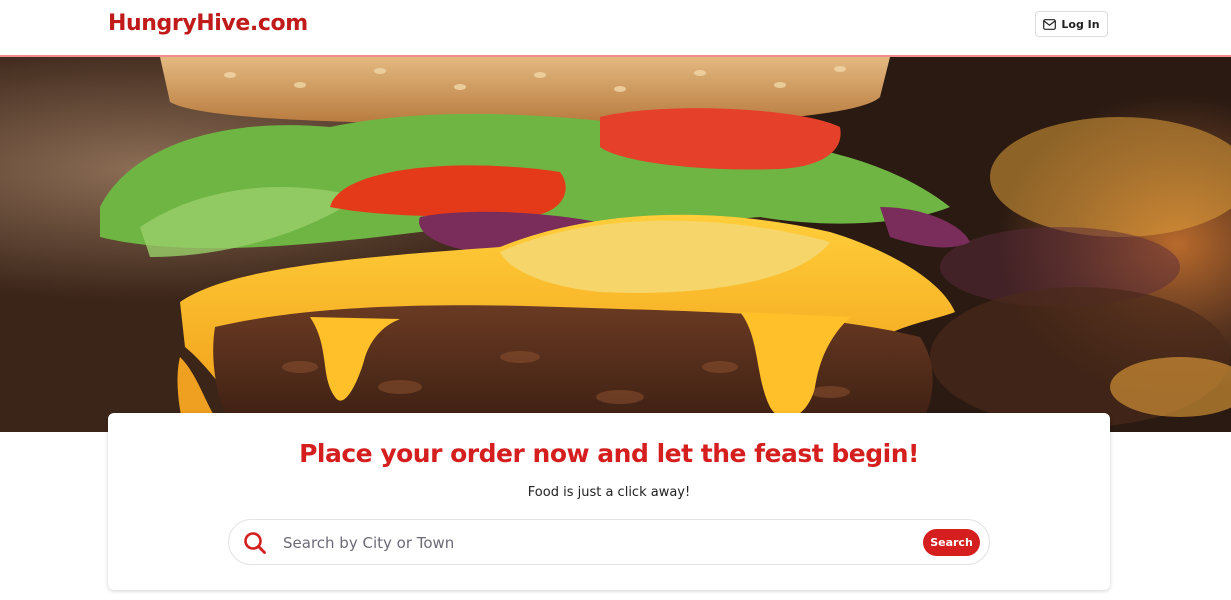  I want to click on login-button: Log In, so click(1071, 24).